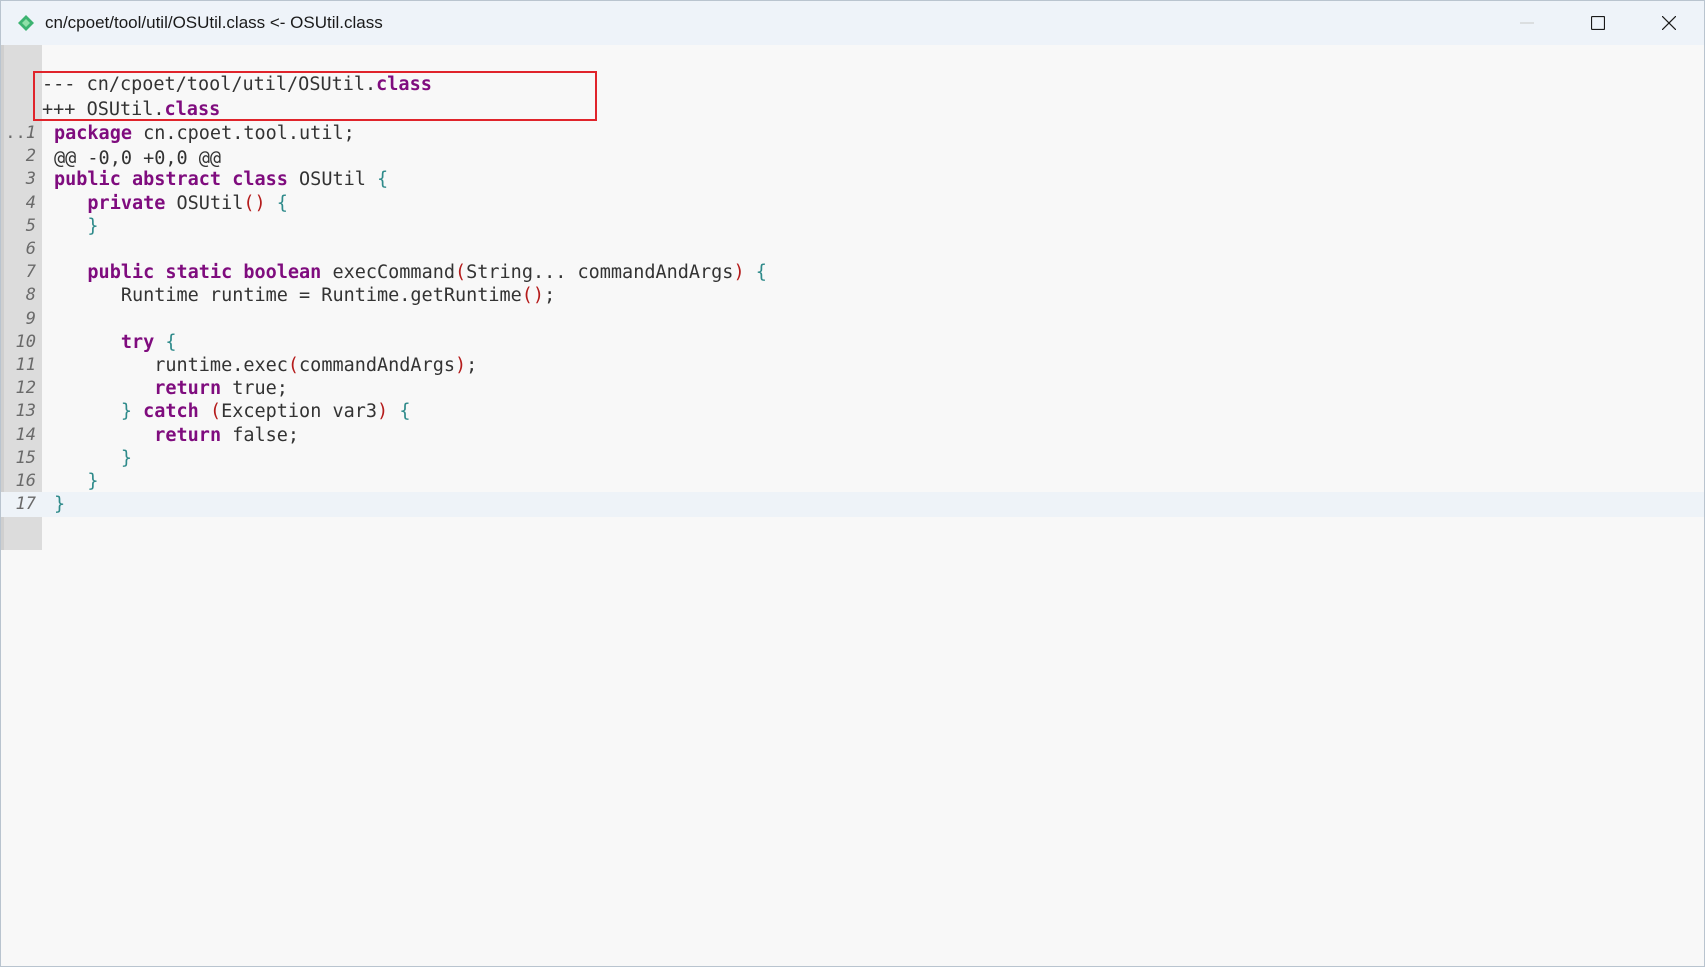 This screenshot has height=967, width=1705. I want to click on line-number: 4, so click(30, 202).